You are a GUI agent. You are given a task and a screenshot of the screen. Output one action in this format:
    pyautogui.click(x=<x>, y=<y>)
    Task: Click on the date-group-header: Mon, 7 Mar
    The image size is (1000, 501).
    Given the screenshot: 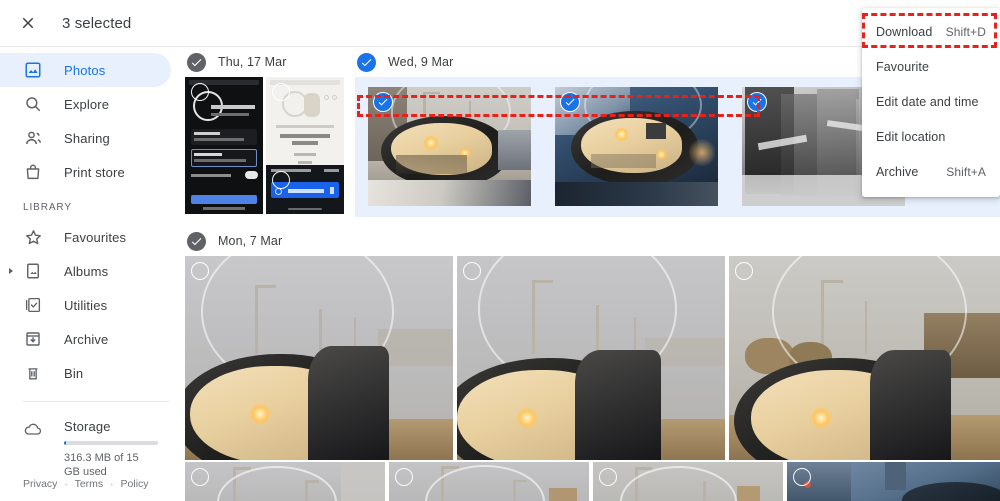 What is the action you would take?
    pyautogui.click(x=592, y=241)
    